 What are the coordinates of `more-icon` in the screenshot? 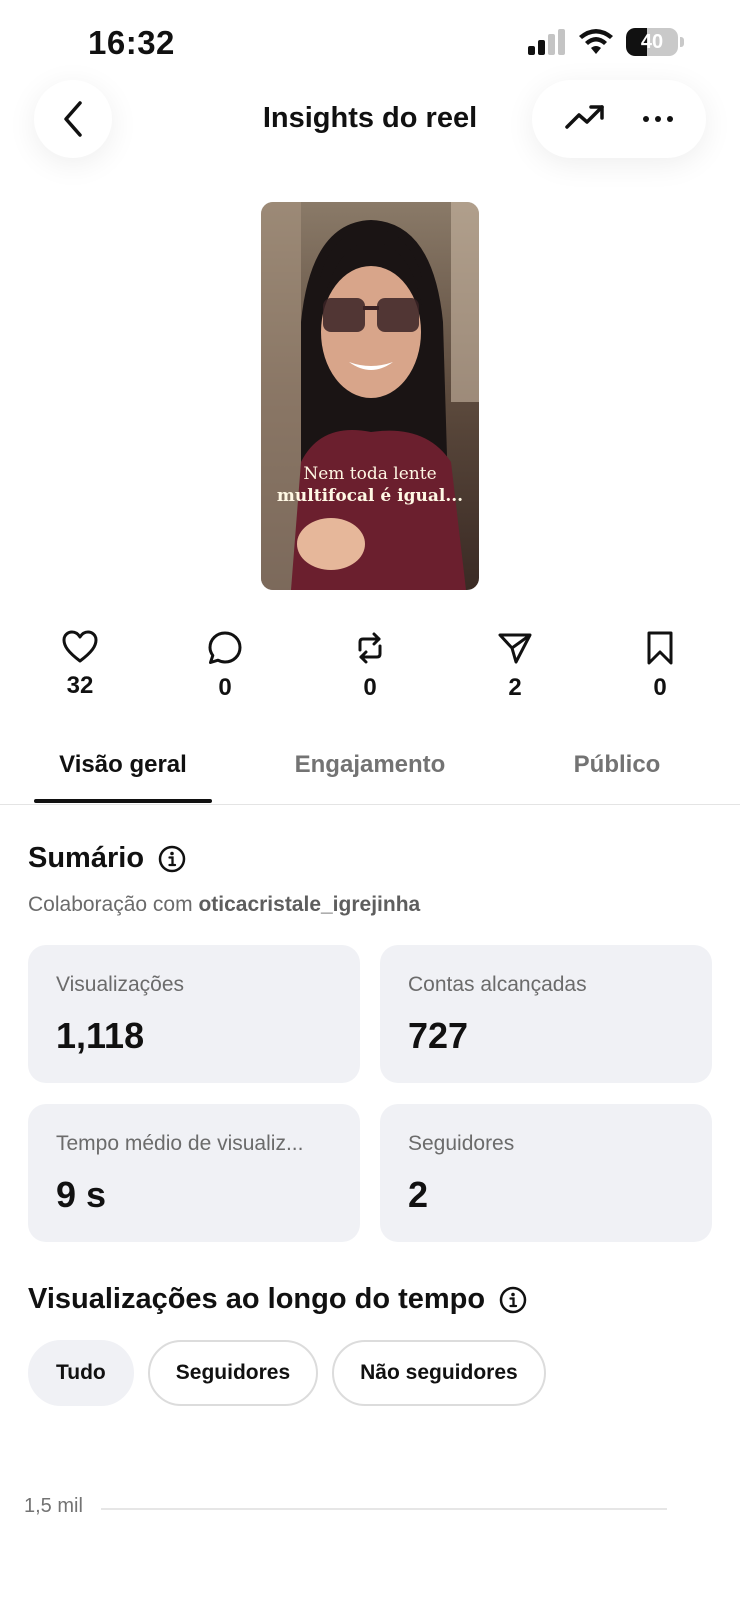 It's located at (657, 119).